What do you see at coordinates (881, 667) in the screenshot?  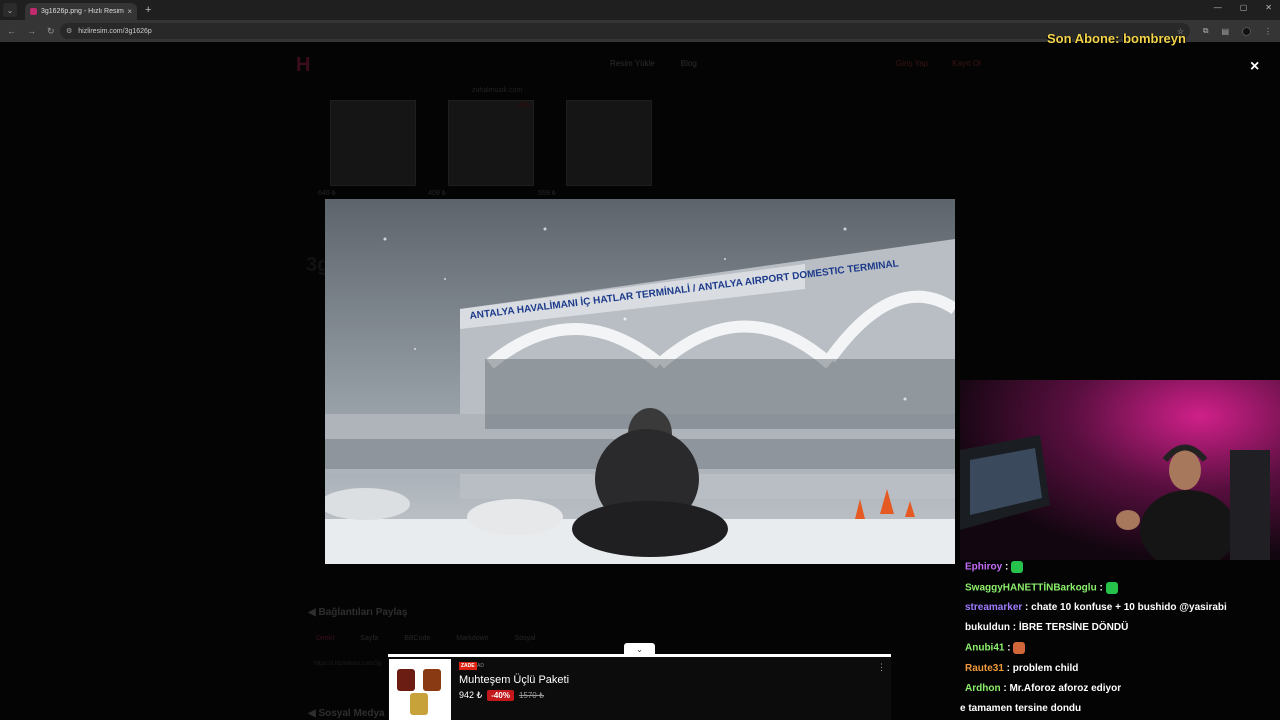 I see `ad-menu-icon: ⋮` at bounding box center [881, 667].